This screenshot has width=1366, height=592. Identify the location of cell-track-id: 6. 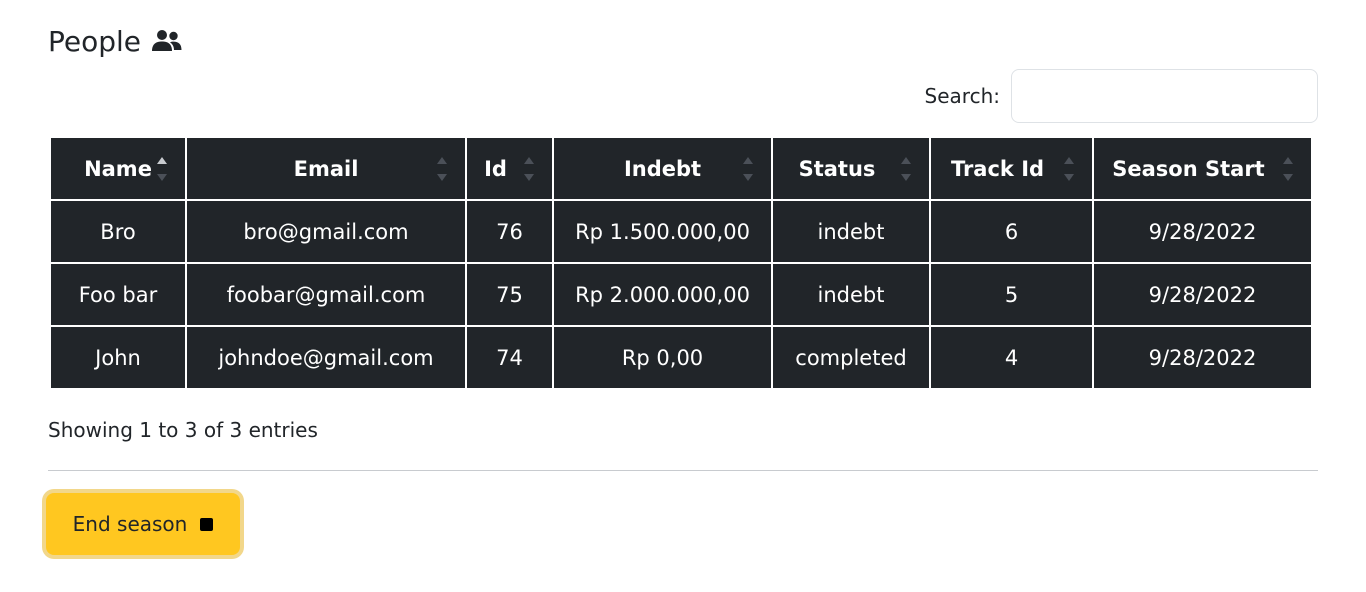
(1011, 231).